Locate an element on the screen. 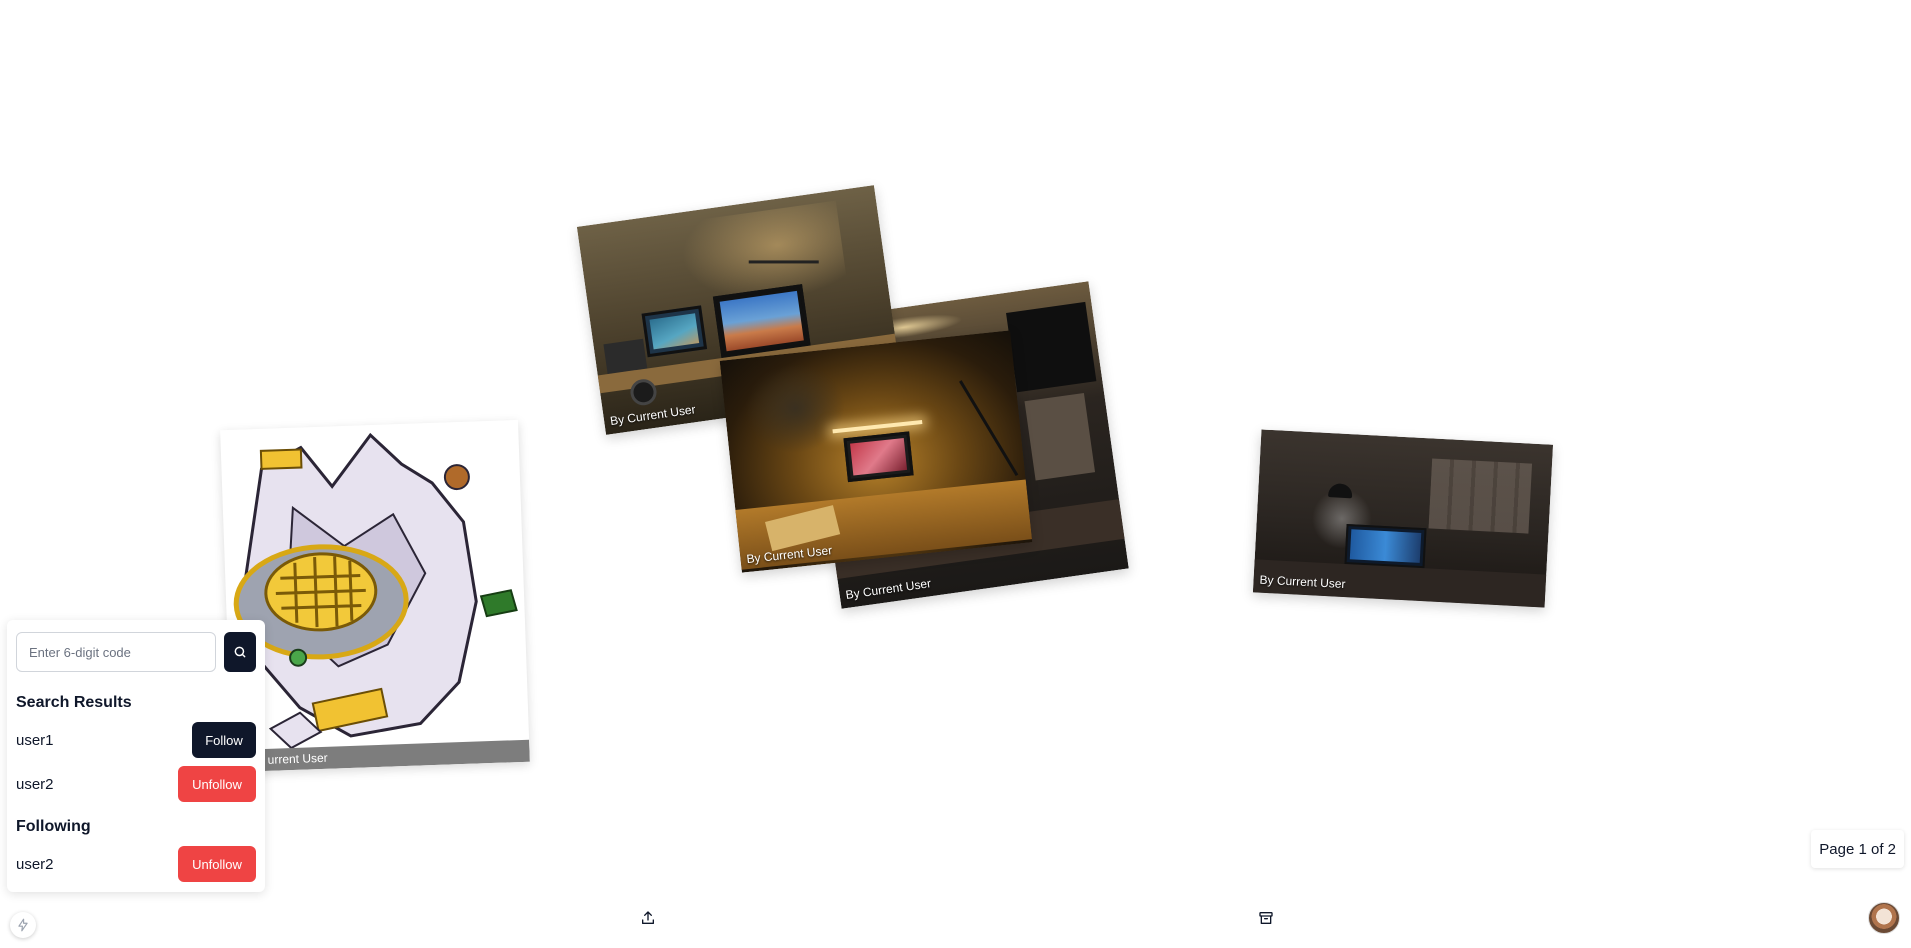 The image size is (1911, 948). search-button is located at coordinates (240, 652).